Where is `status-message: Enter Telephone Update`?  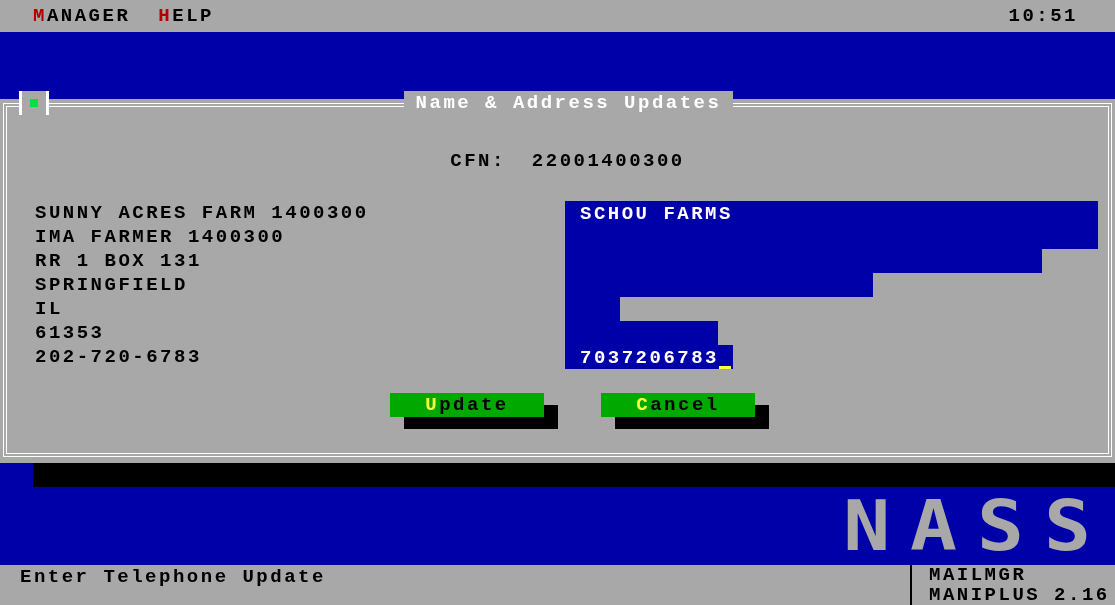 status-message: Enter Telephone Update is located at coordinates (173, 577).